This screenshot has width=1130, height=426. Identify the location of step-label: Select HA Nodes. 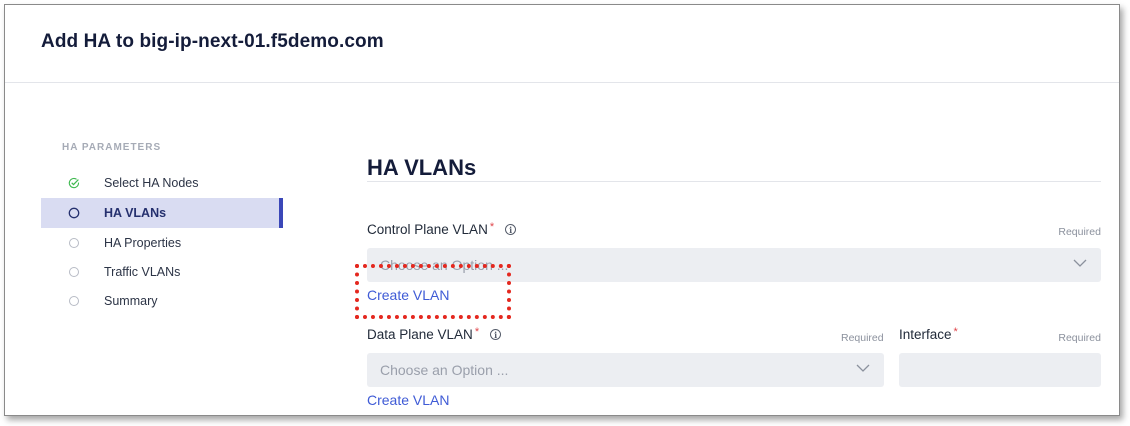
(151, 183).